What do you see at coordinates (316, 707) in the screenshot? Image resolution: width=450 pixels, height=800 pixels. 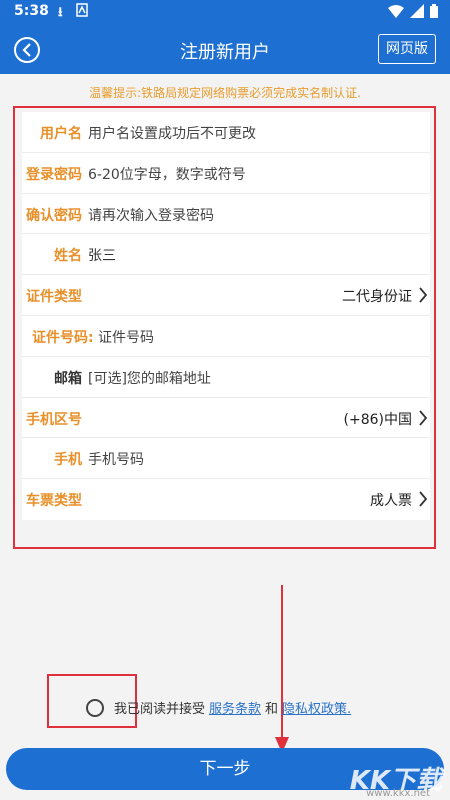 I see `privacy-link: 隐私权政策.` at bounding box center [316, 707].